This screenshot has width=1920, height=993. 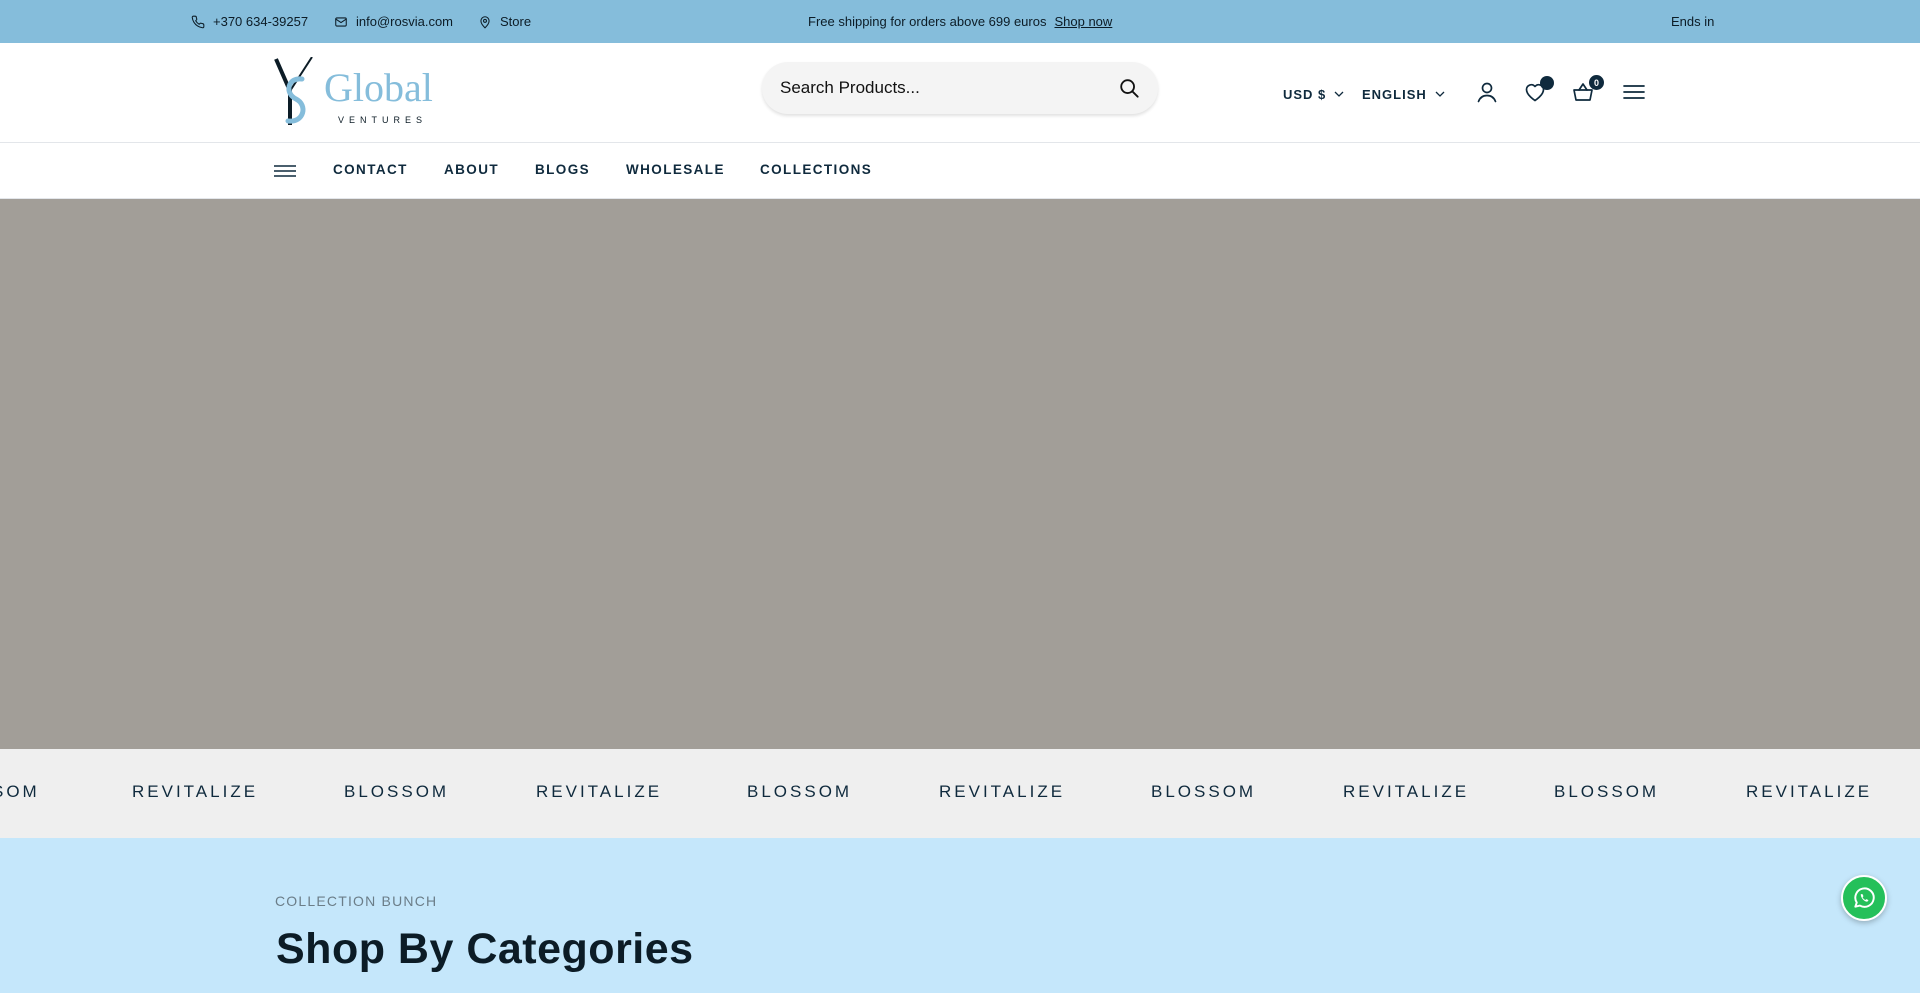 What do you see at coordinates (378, 87) in the screenshot?
I see `logo-wordmark: Global` at bounding box center [378, 87].